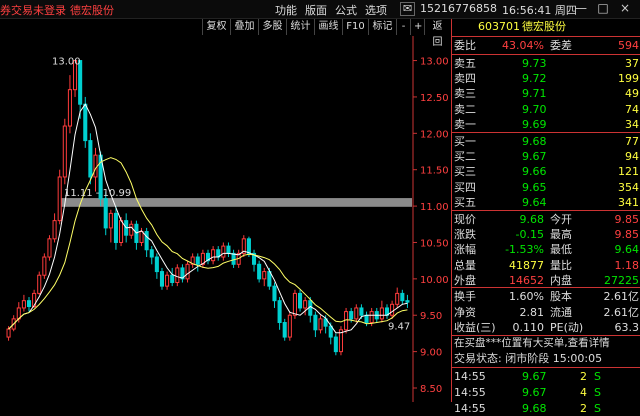  What do you see at coordinates (376, 10) in the screenshot?
I see `menu-options: 选项` at bounding box center [376, 10].